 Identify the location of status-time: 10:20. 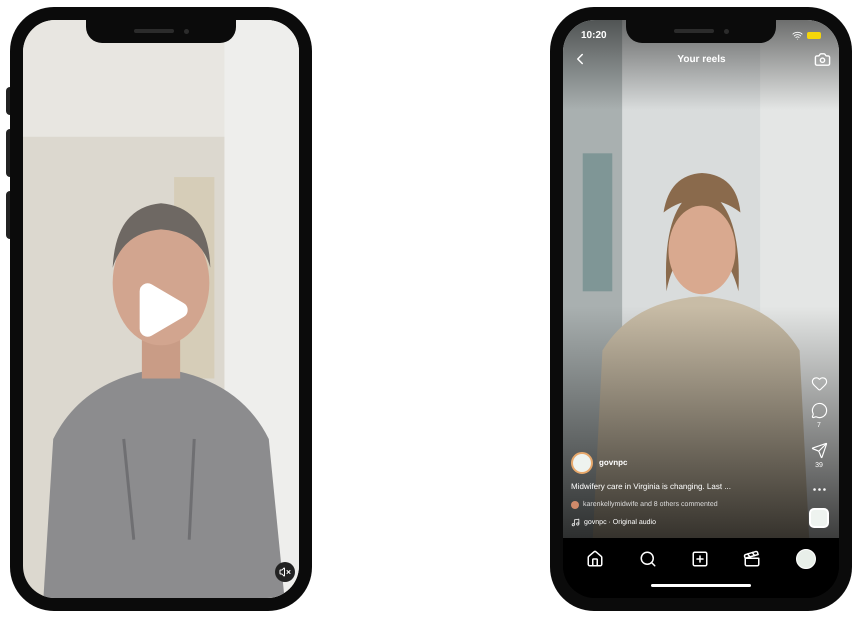
(594, 35).